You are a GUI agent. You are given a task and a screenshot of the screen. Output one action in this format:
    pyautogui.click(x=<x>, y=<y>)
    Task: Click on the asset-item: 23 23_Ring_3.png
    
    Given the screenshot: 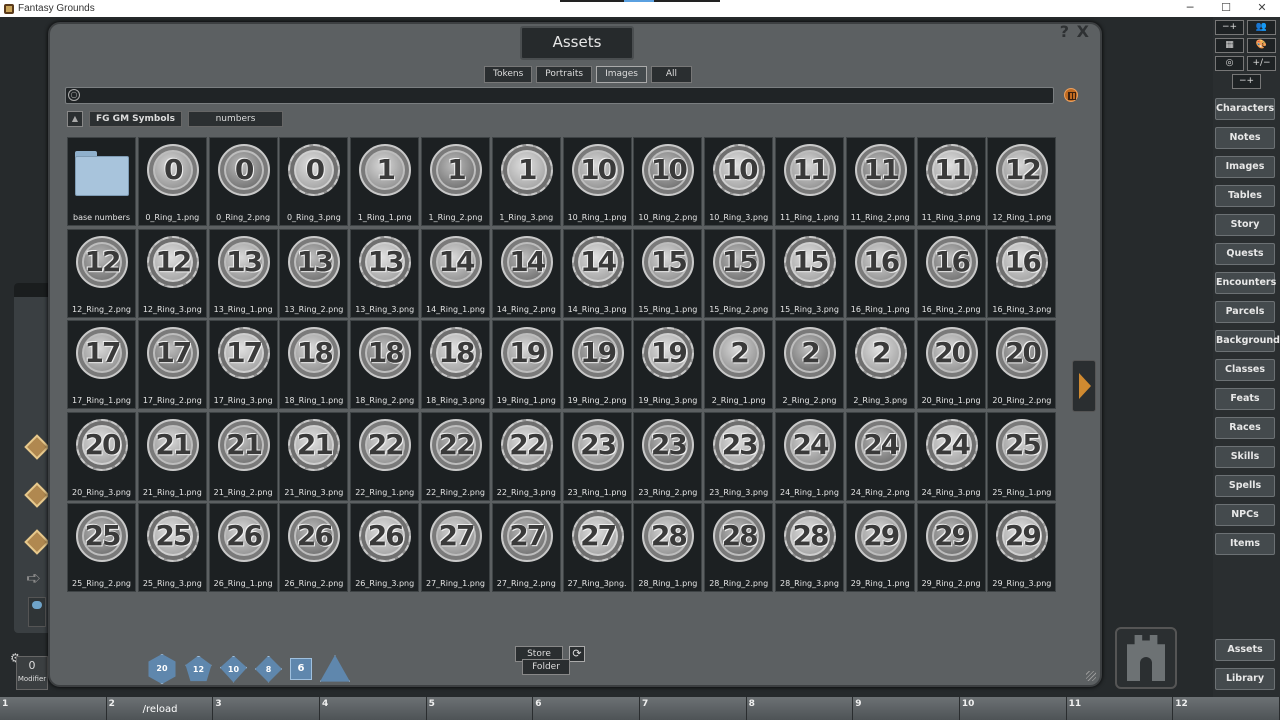 What is the action you would take?
    pyautogui.click(x=739, y=456)
    